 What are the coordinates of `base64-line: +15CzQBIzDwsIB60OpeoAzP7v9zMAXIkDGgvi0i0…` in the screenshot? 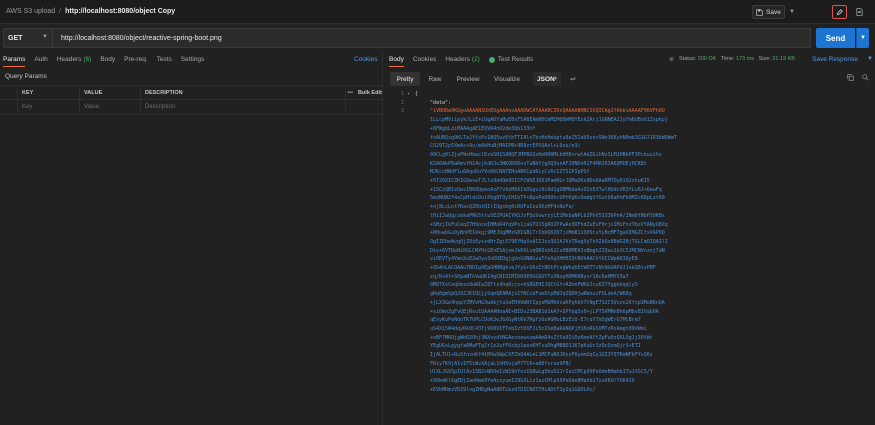 It's located at (546, 189).